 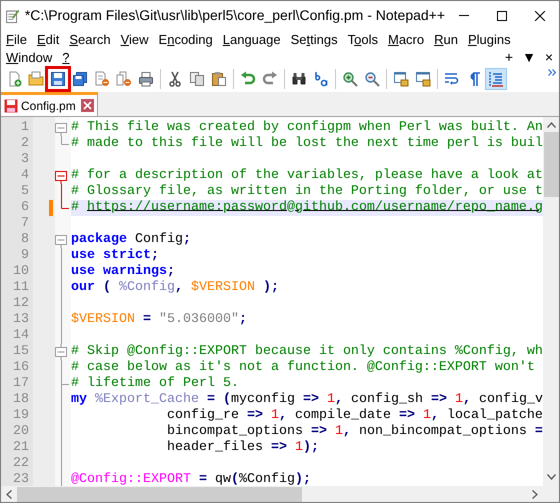 What do you see at coordinates (21, 448) in the screenshot?
I see `line-number: 21` at bounding box center [21, 448].